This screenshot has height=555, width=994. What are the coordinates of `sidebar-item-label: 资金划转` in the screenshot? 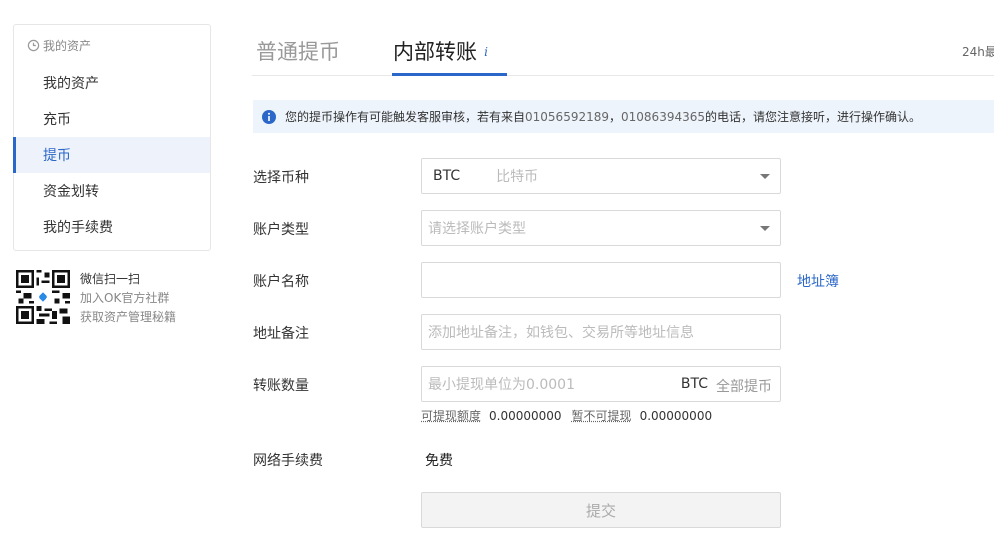 It's located at (71, 192).